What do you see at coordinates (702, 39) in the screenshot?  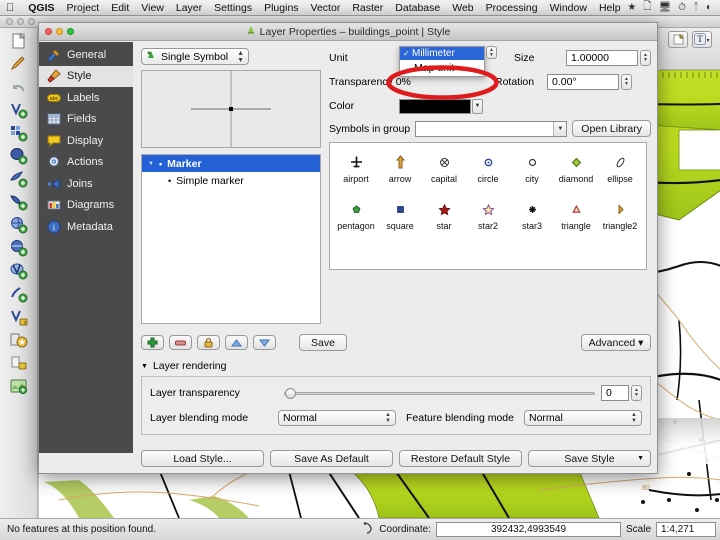 I see `text-tool-icon: T` at bounding box center [702, 39].